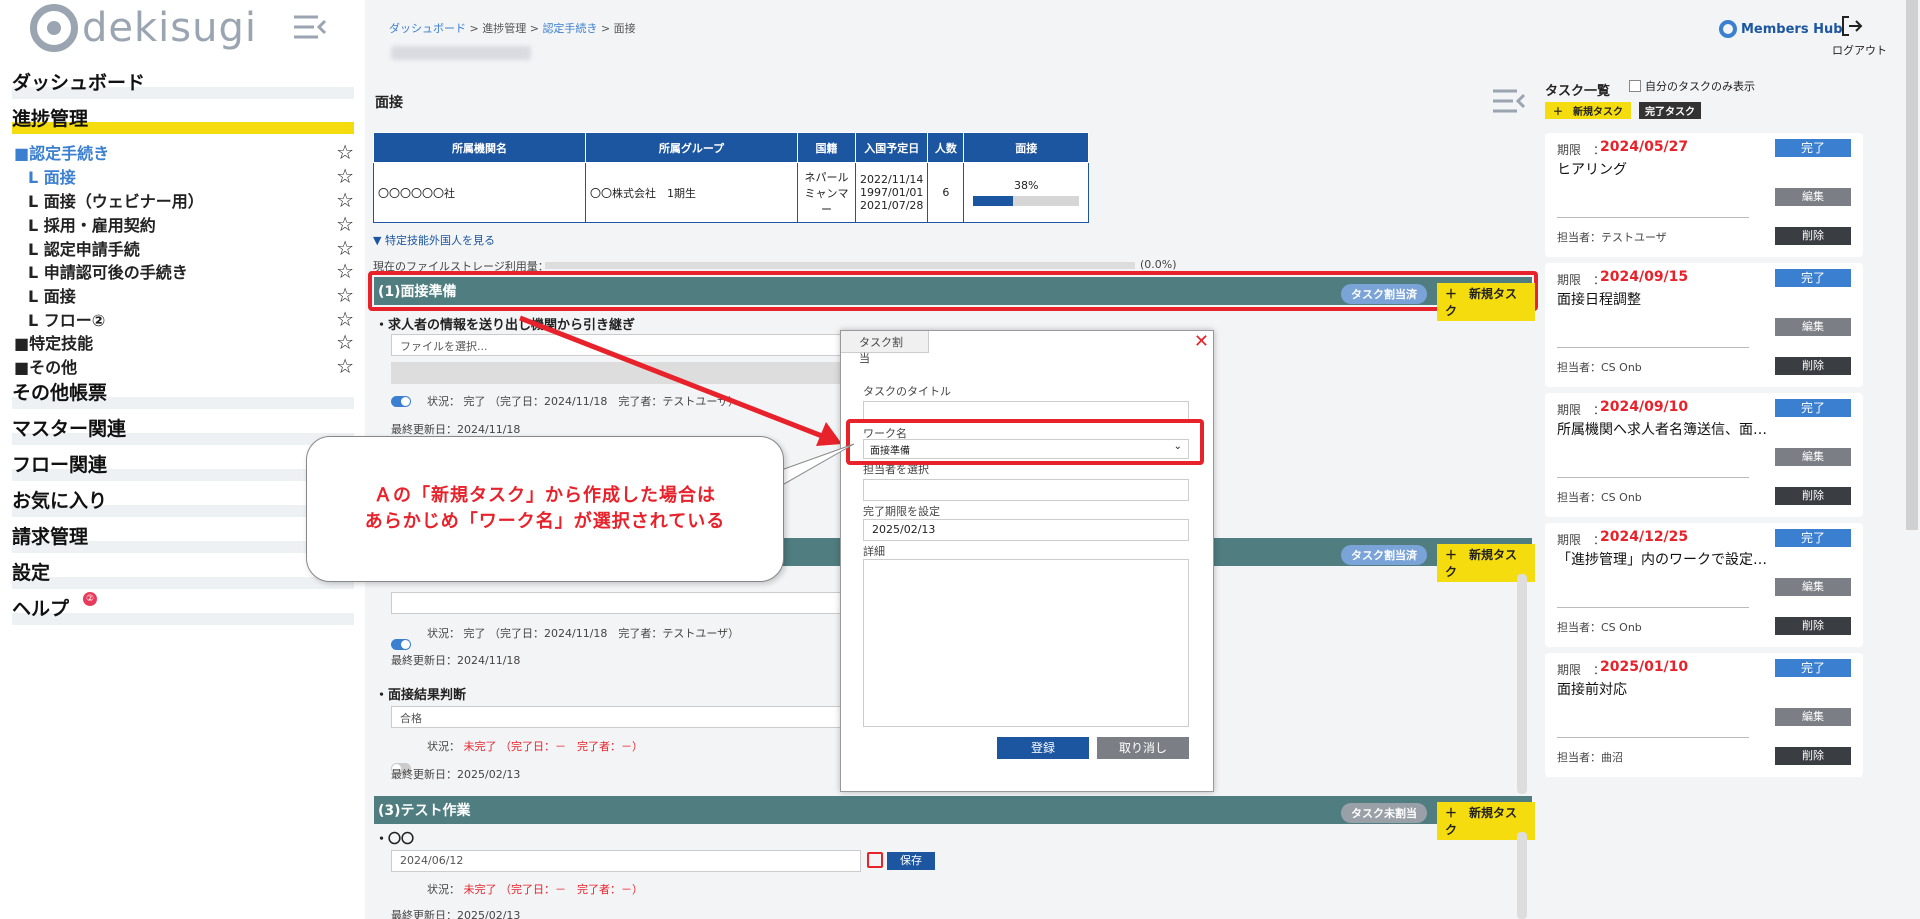 The image size is (1920, 919). Describe the element at coordinates (191, 319) in the screenshot. I see `nav-sub-flow2: L フロー② ☆` at that location.